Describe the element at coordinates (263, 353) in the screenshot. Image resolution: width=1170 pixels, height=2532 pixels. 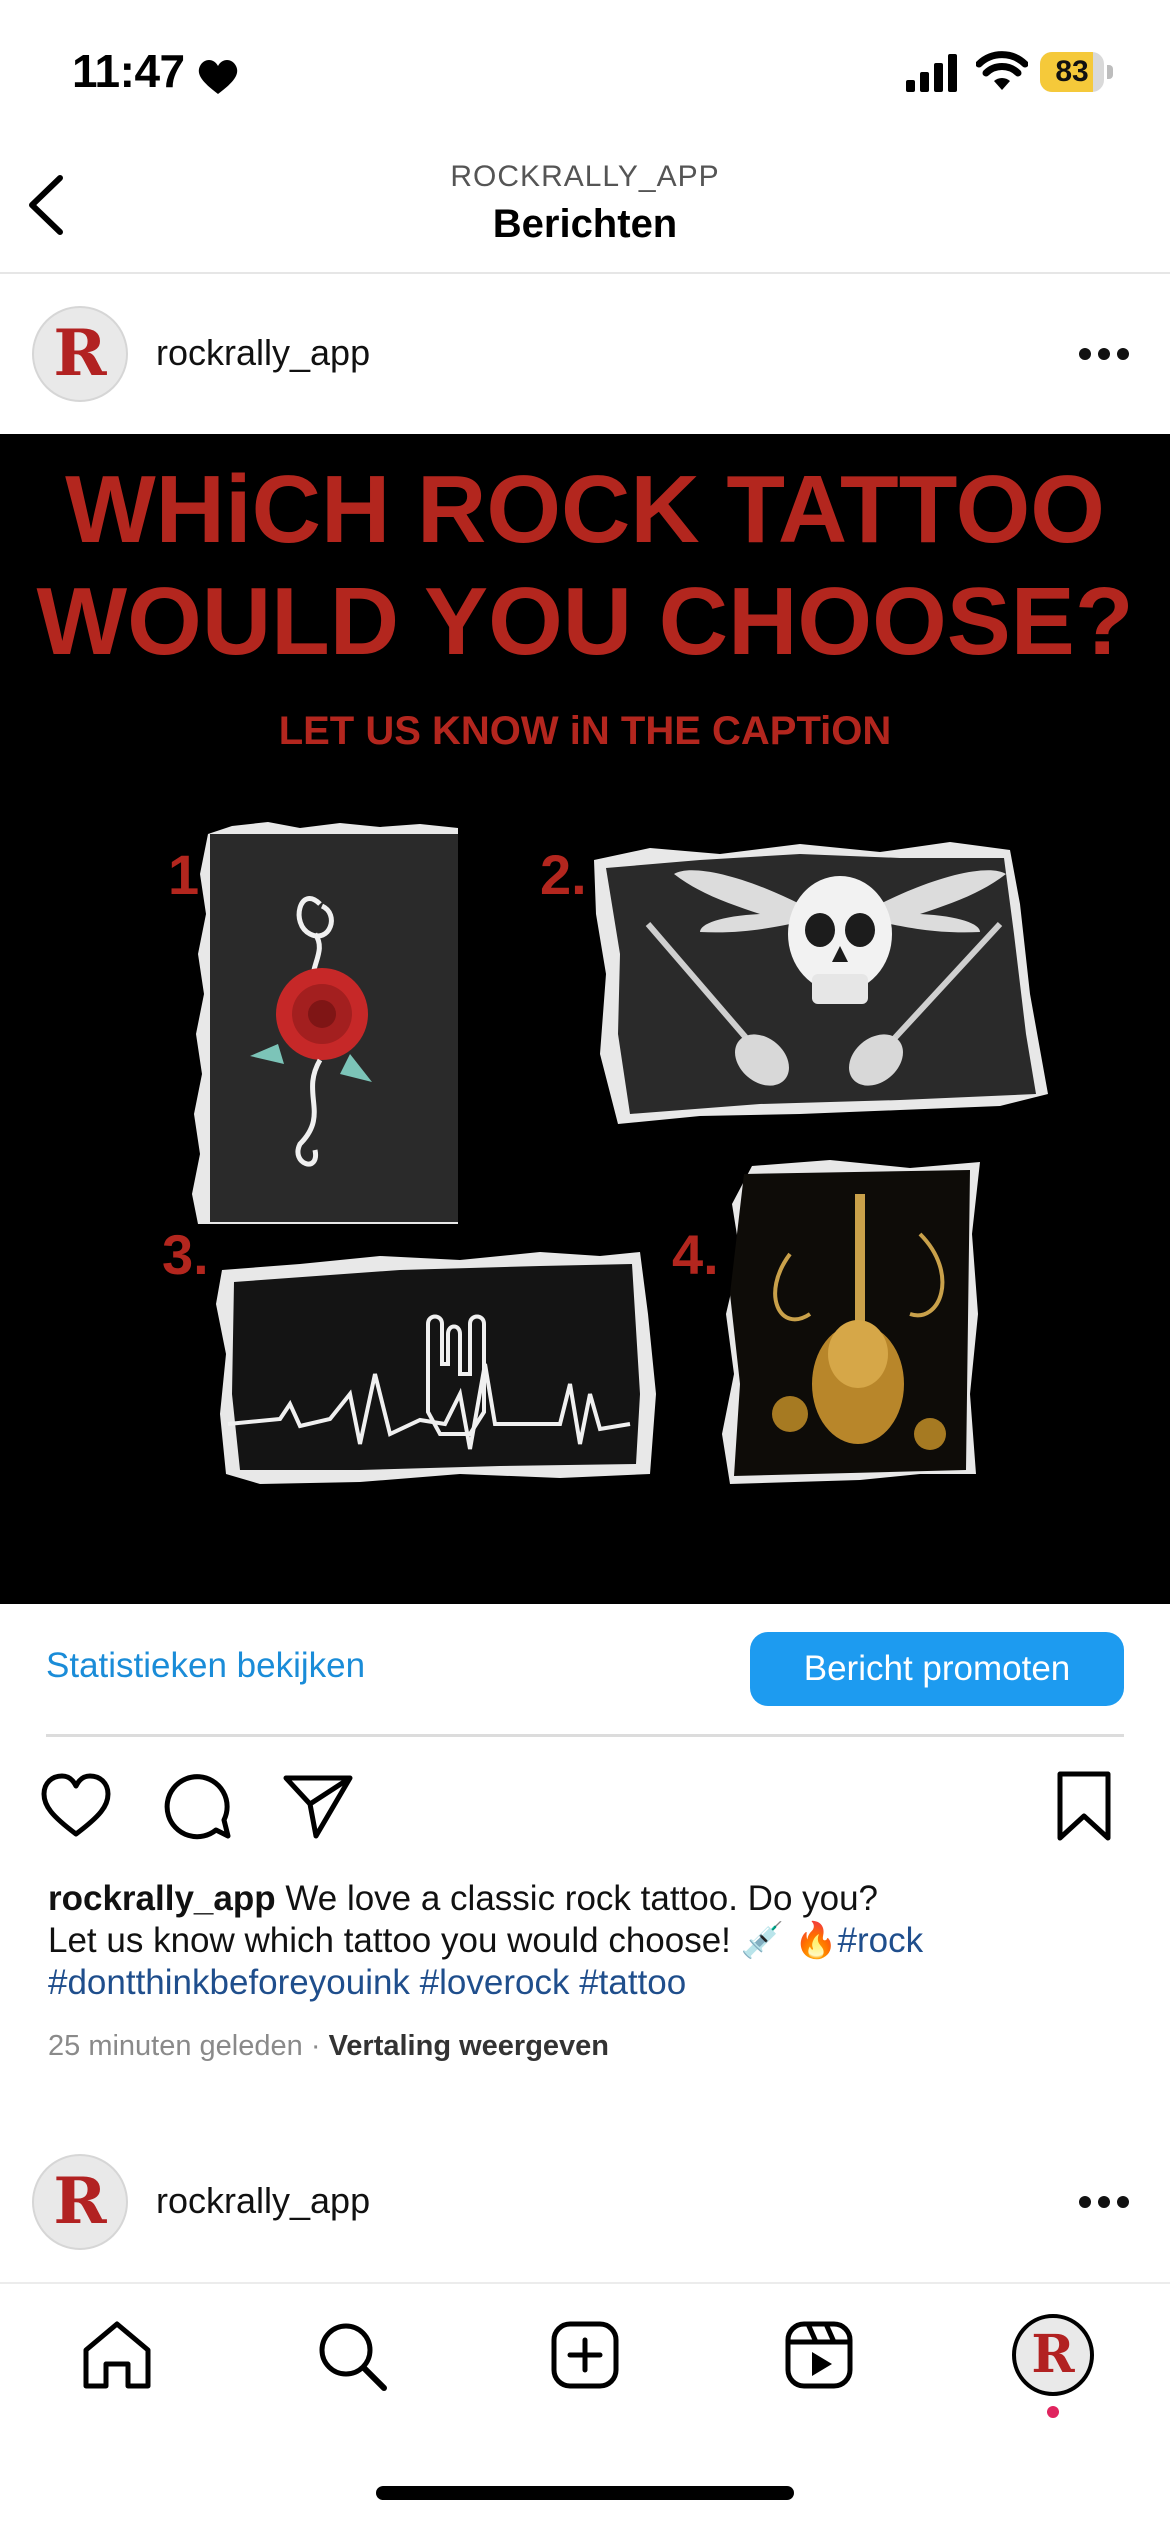
I see `post-username: rockrally_app` at that location.